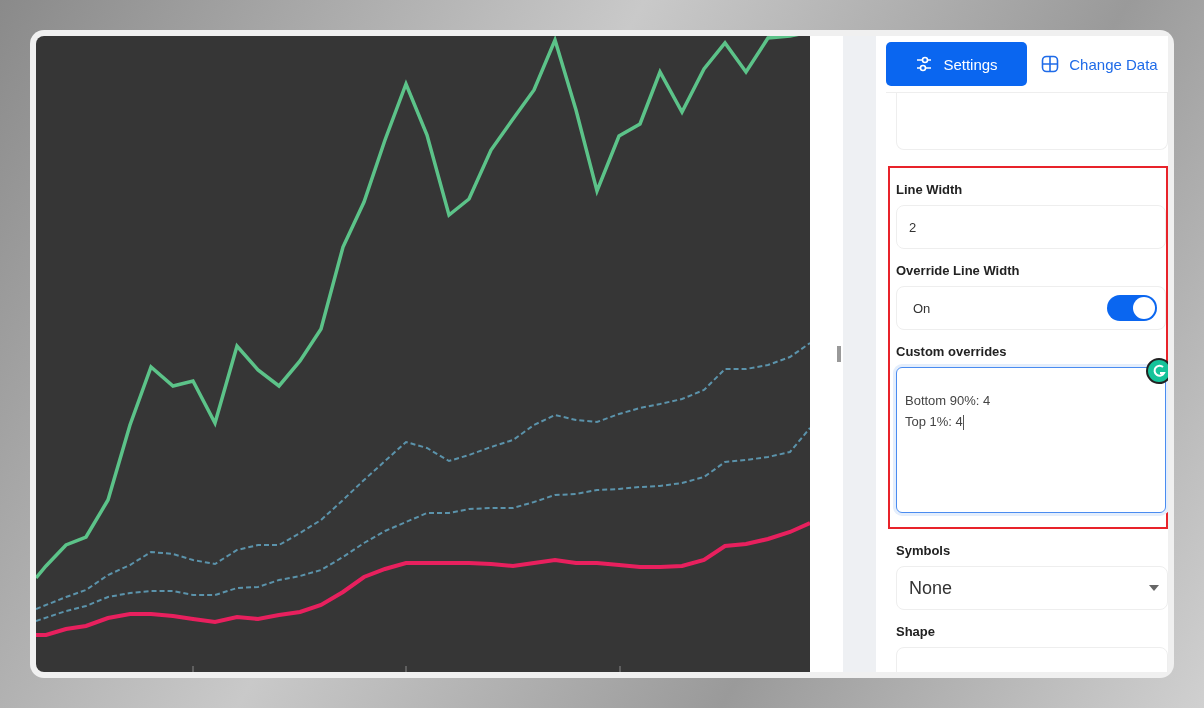 The width and height of the screenshot is (1204, 708). What do you see at coordinates (839, 354) in the screenshot?
I see `resize-handle` at bounding box center [839, 354].